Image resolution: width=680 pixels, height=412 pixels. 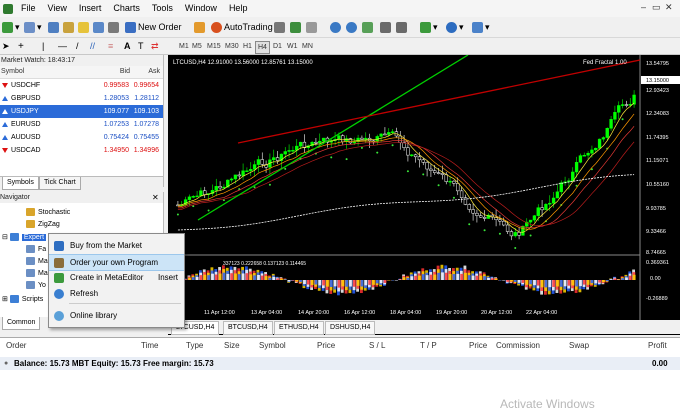 What do you see at coordinates (201, 8) in the screenshot?
I see `menu-window: Window` at bounding box center [201, 8].